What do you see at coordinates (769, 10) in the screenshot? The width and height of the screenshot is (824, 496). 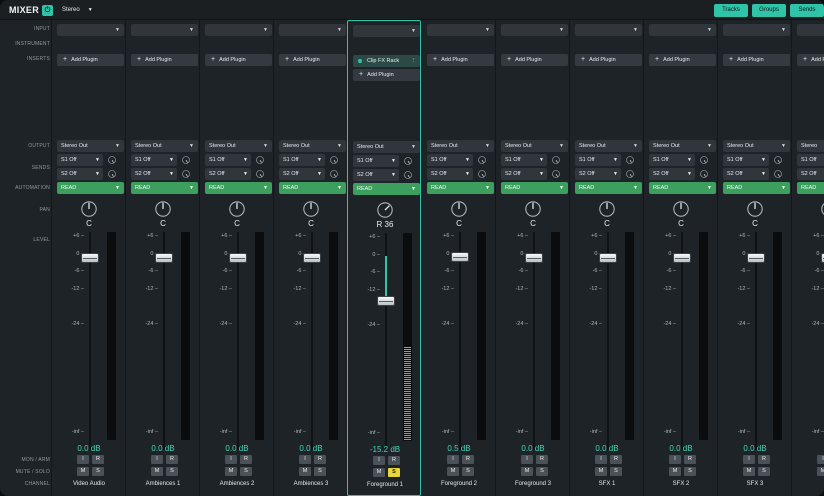 I see `groups-button: Groups` at bounding box center [769, 10].